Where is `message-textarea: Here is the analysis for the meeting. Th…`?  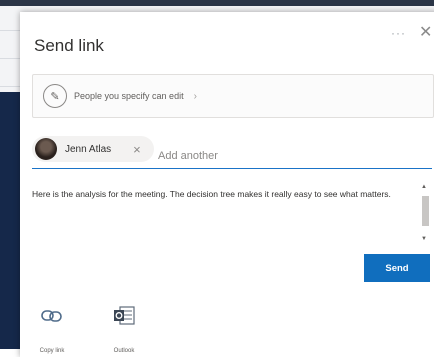
message-textarea: Here is the analysis for the meeting. Th… is located at coordinates (228, 215).